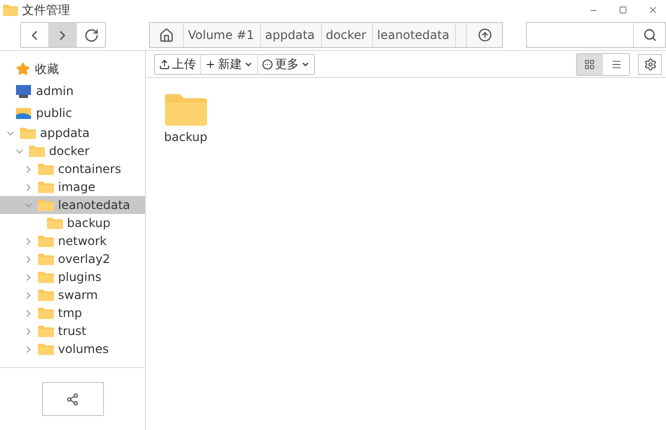  I want to click on search-icon, so click(649, 35).